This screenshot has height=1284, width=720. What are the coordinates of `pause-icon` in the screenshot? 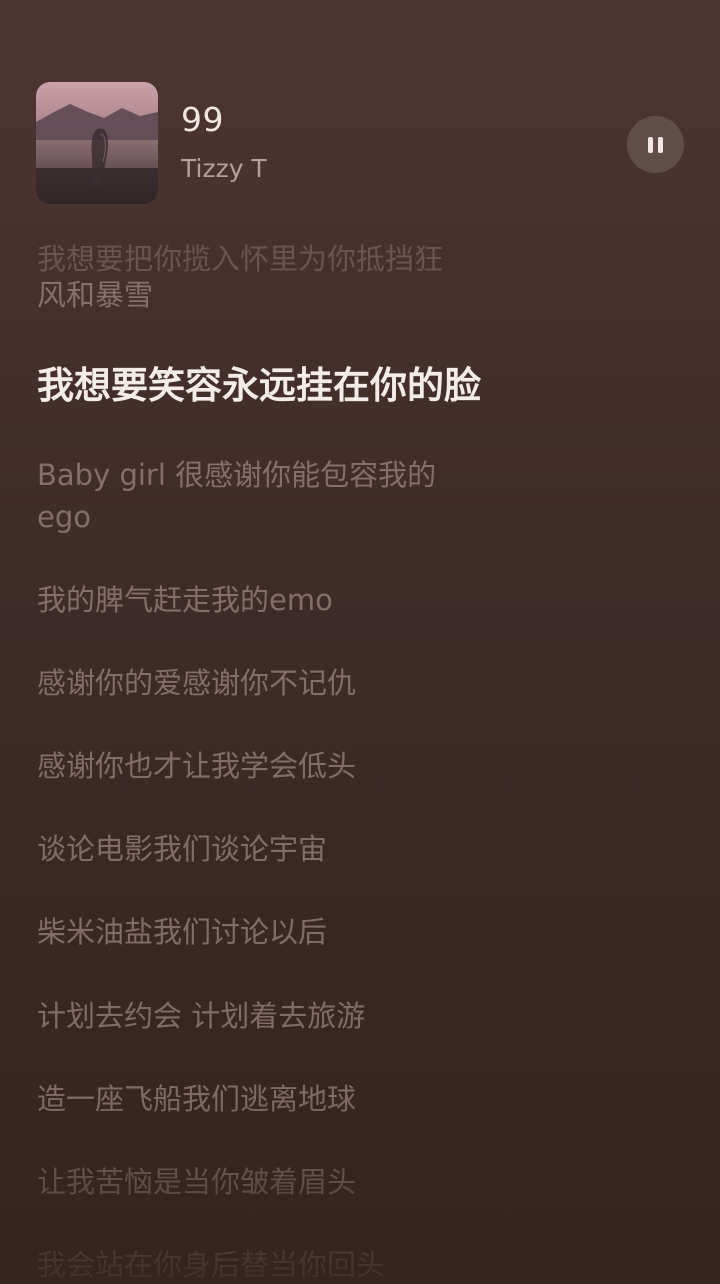 It's located at (655, 144).